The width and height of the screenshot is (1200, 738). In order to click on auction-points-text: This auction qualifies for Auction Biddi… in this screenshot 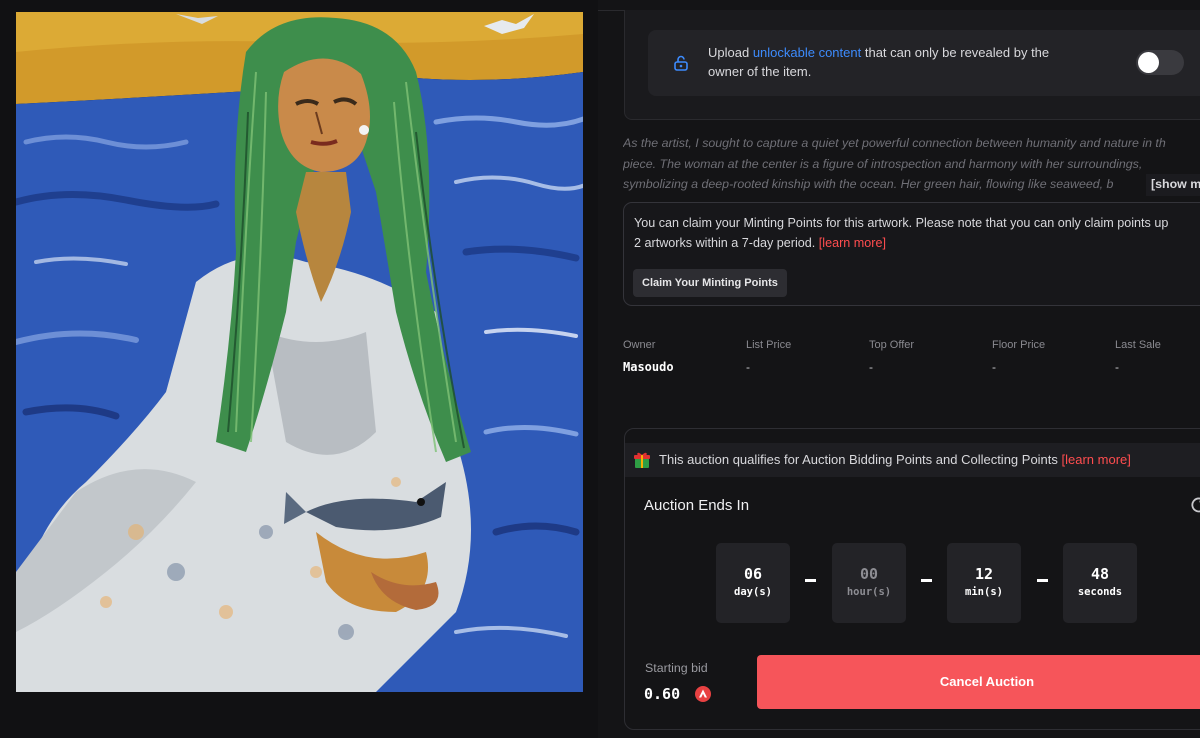, I will do `click(895, 459)`.